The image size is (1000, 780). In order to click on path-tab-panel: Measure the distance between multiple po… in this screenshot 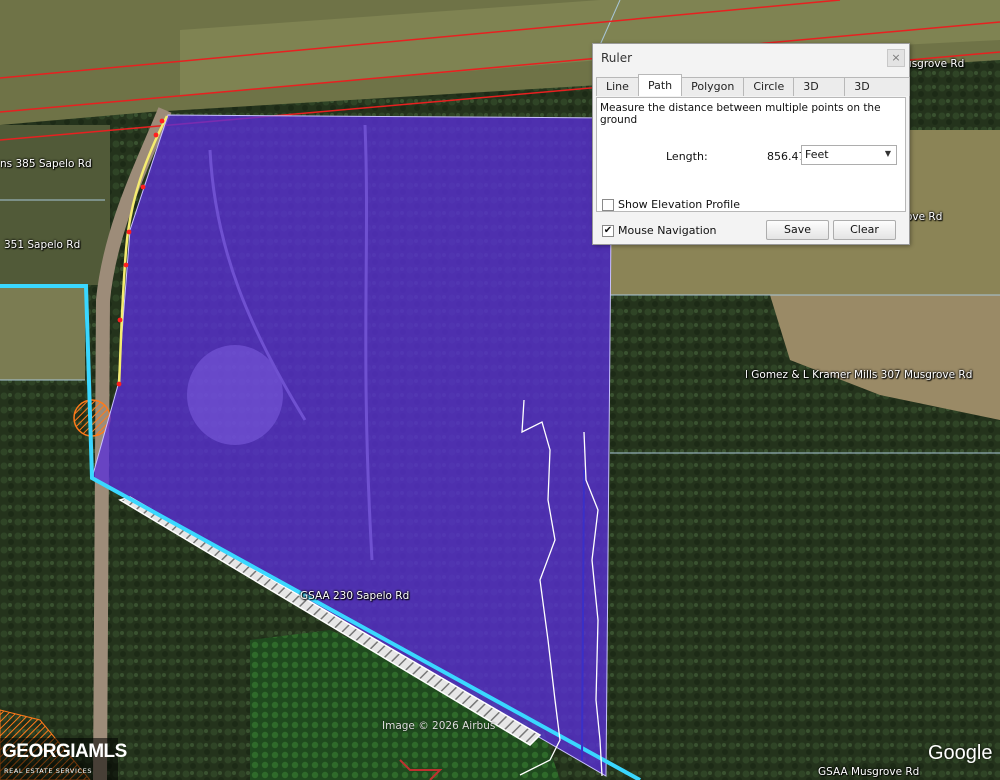, I will do `click(751, 154)`.